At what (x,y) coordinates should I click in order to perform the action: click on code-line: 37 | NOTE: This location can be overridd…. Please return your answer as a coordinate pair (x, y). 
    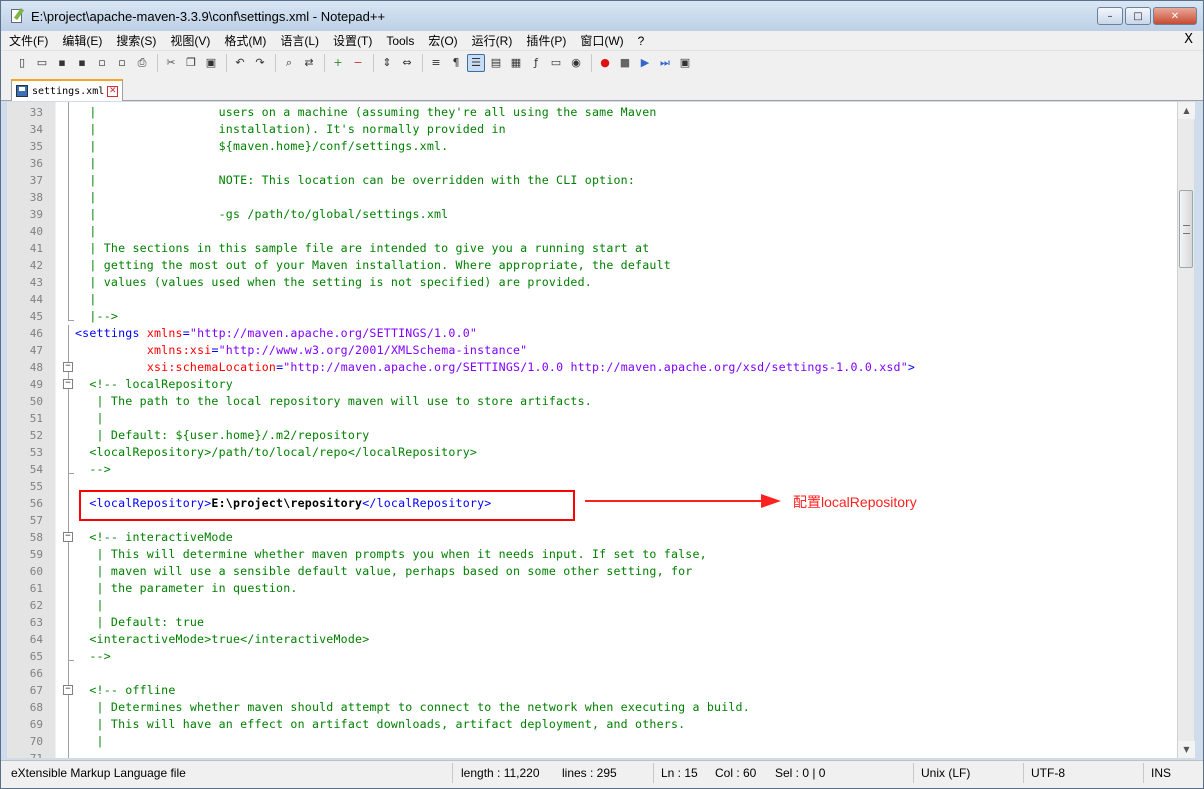
    Looking at the image, I should click on (592, 180).